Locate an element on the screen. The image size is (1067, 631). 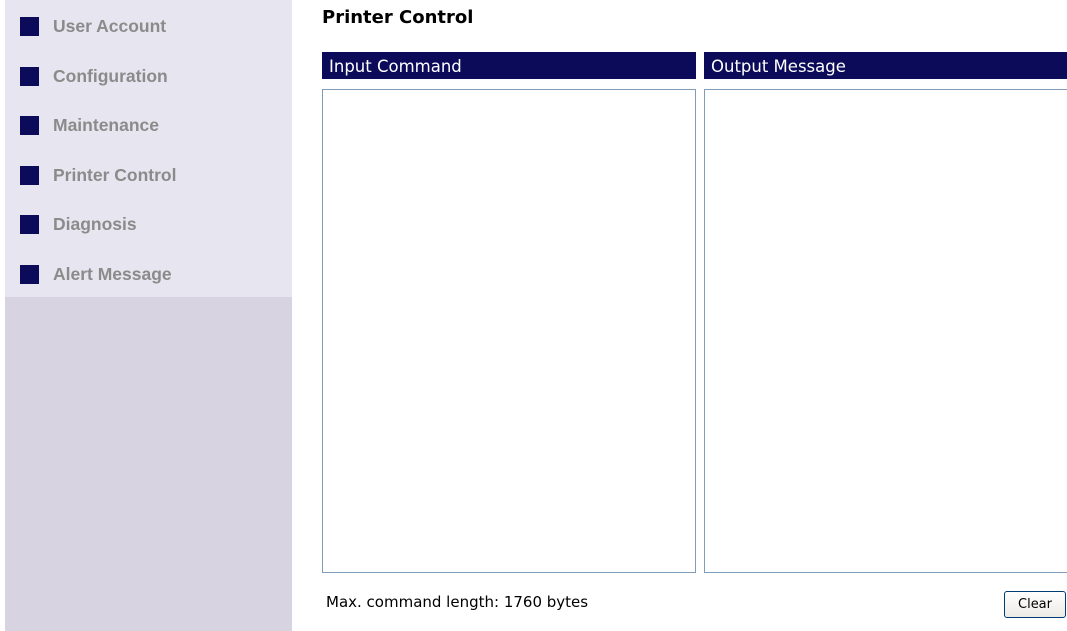
sidebar-item-label: Alert Message is located at coordinates (112, 273).